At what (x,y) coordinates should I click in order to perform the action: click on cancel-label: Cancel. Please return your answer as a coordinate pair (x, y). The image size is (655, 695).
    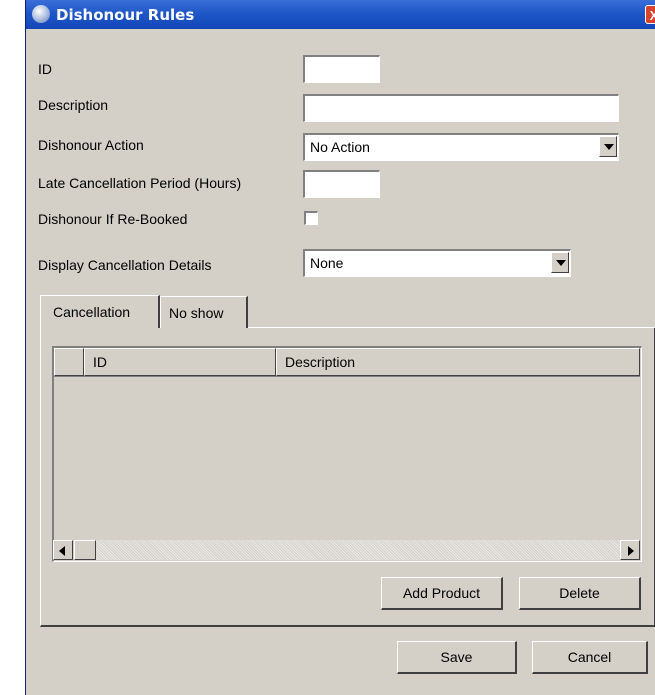
    Looking at the image, I should click on (589, 657).